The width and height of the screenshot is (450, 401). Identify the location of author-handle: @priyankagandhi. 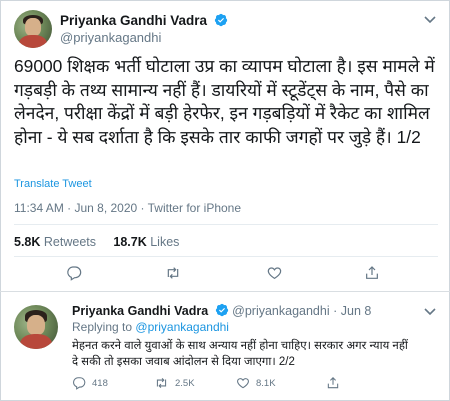
(110, 37).